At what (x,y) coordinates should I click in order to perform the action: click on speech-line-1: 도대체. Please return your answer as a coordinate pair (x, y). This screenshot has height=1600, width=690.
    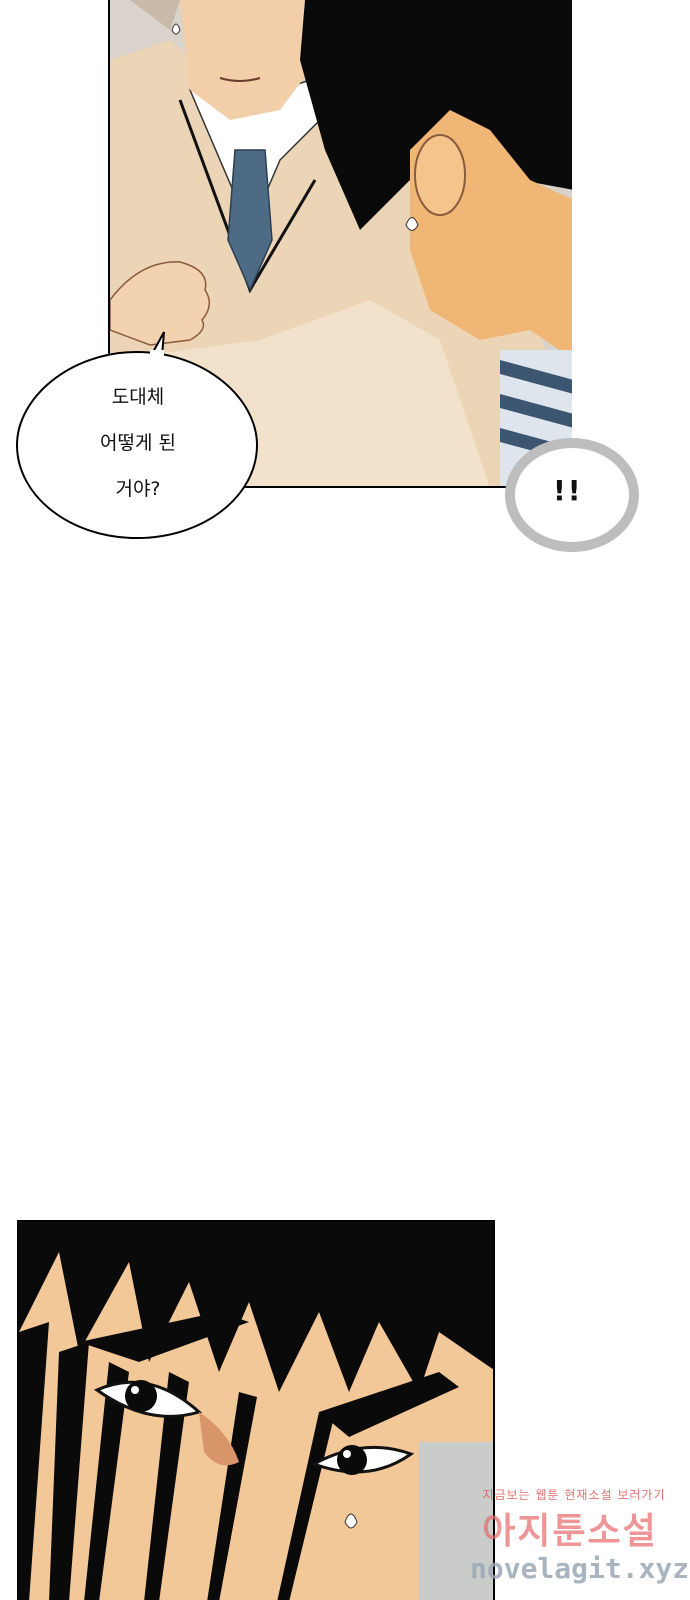
    Looking at the image, I should click on (138, 397).